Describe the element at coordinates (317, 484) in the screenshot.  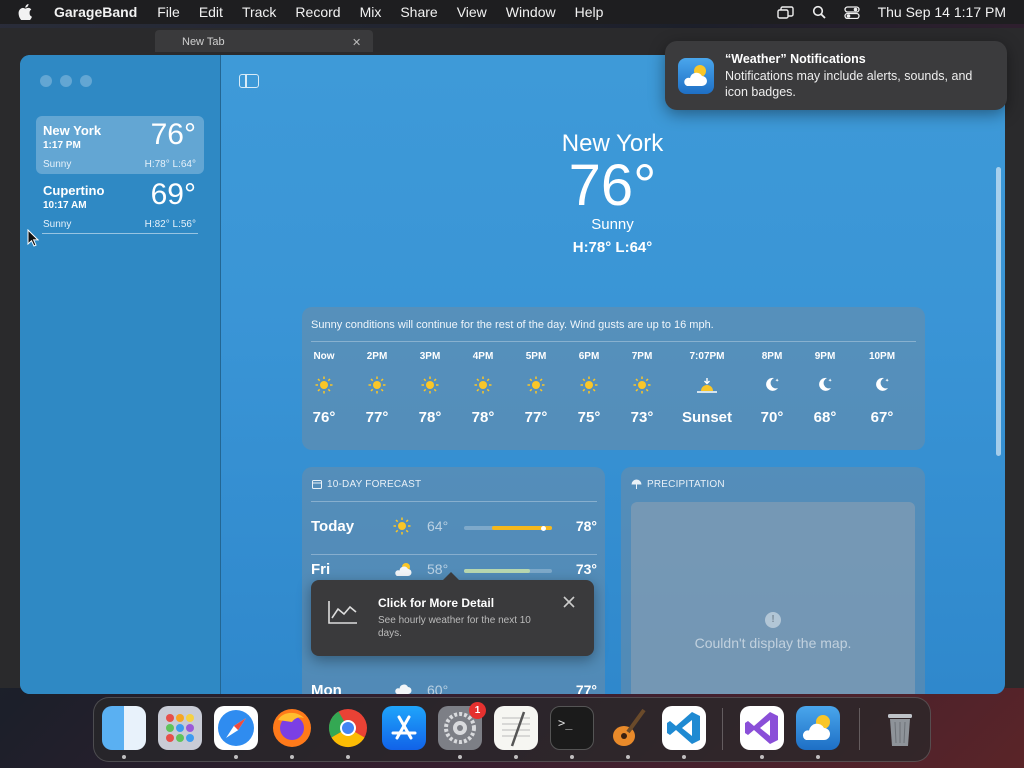
I see `calendar-icon` at that location.